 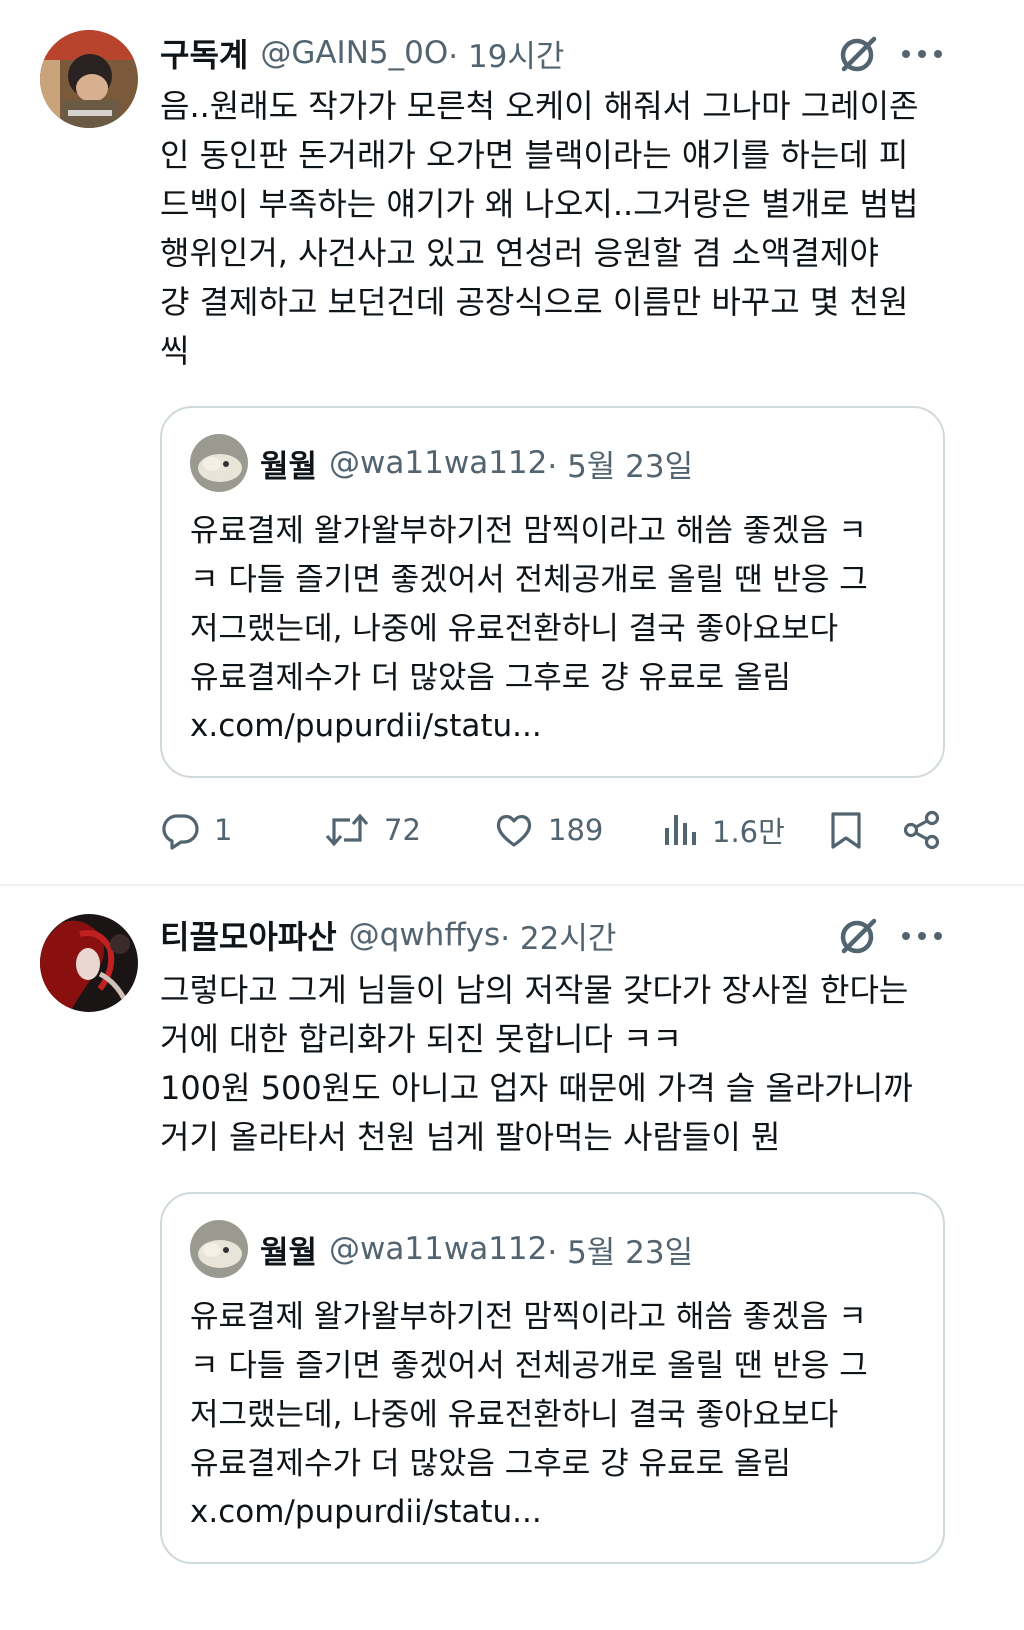 I want to click on heart-icon, so click(x=514, y=831).